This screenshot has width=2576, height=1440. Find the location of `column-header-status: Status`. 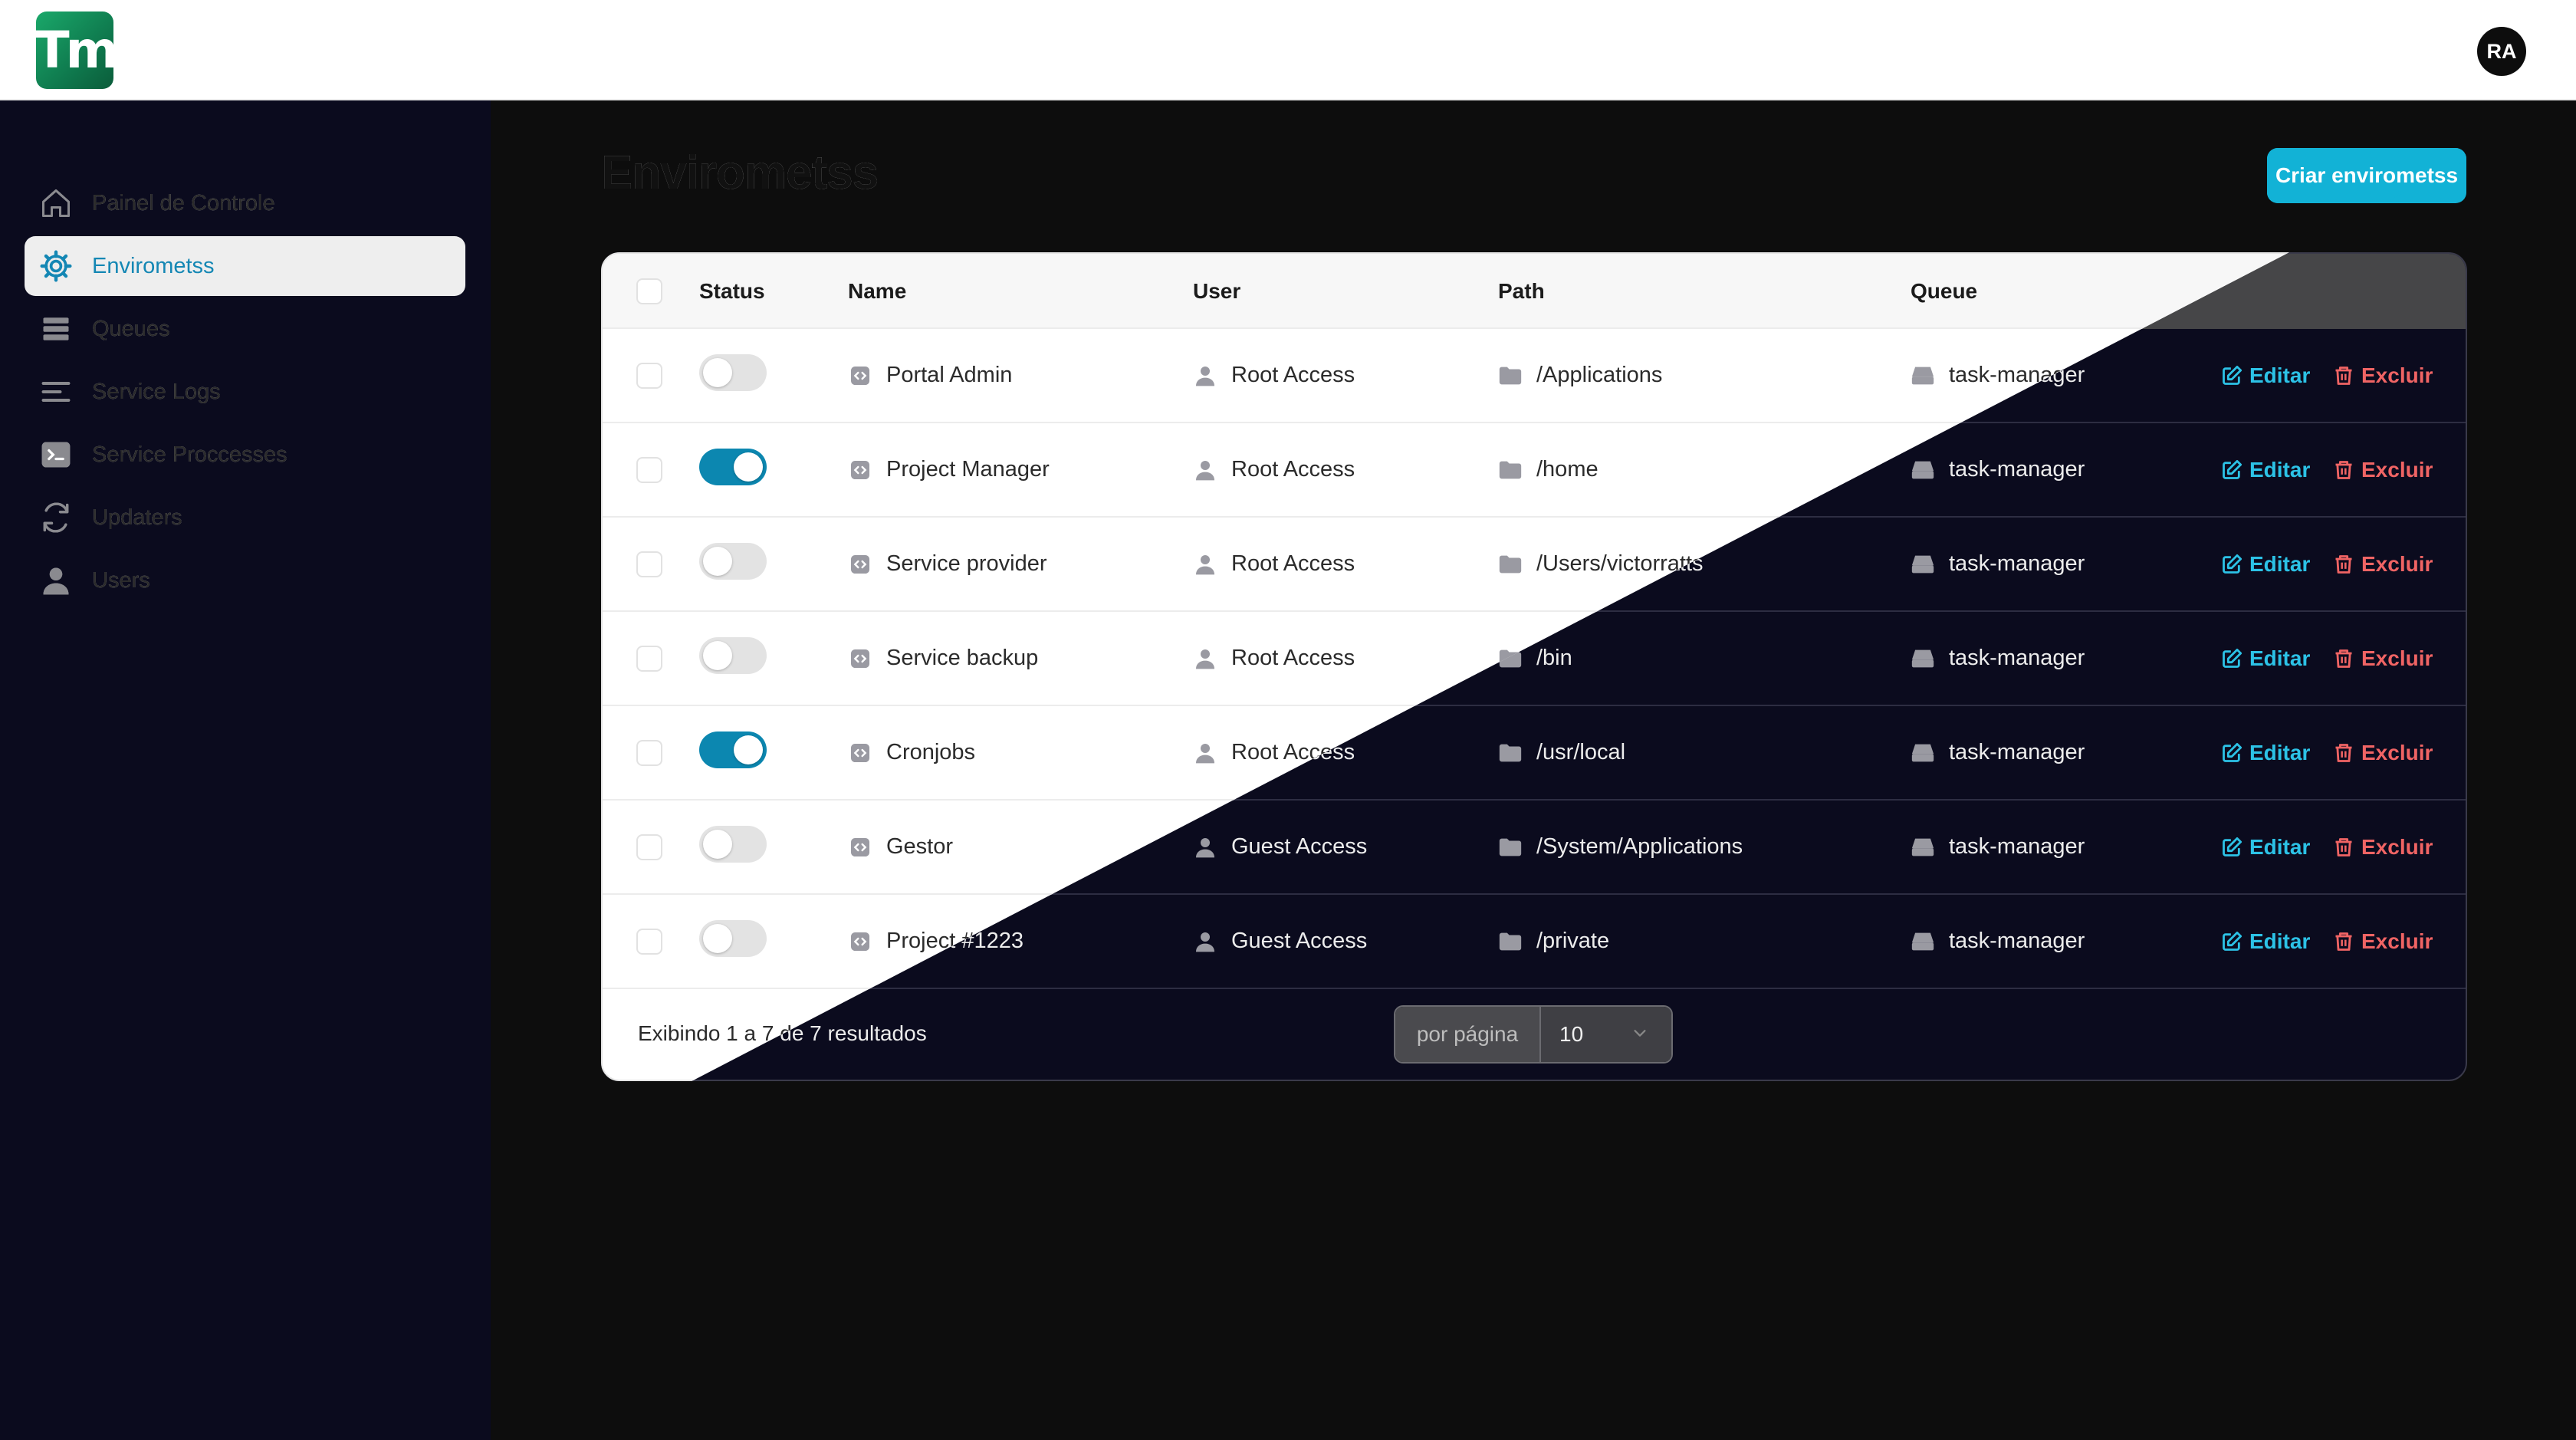

column-header-status: Status is located at coordinates (732, 291).